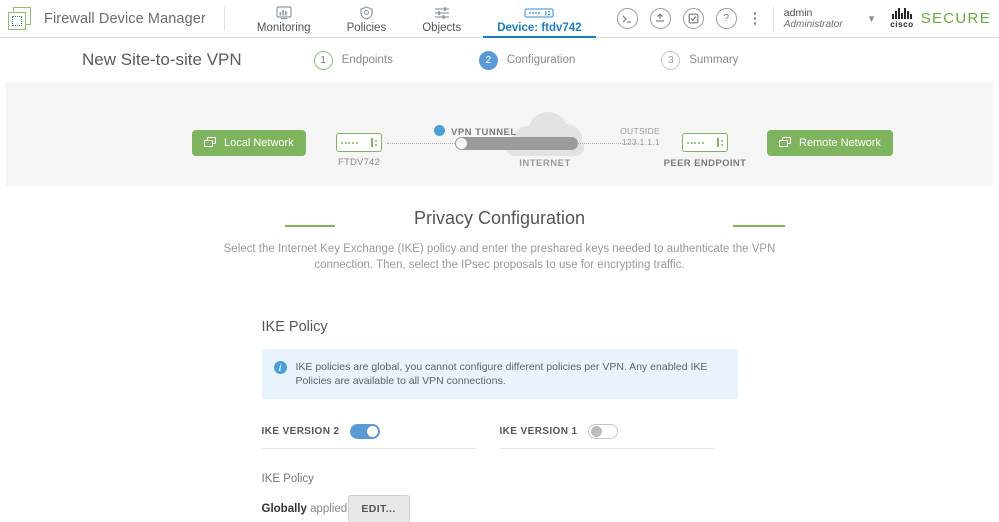  What do you see at coordinates (283, 27) in the screenshot?
I see `nav-label-monitoring: Monitoring` at bounding box center [283, 27].